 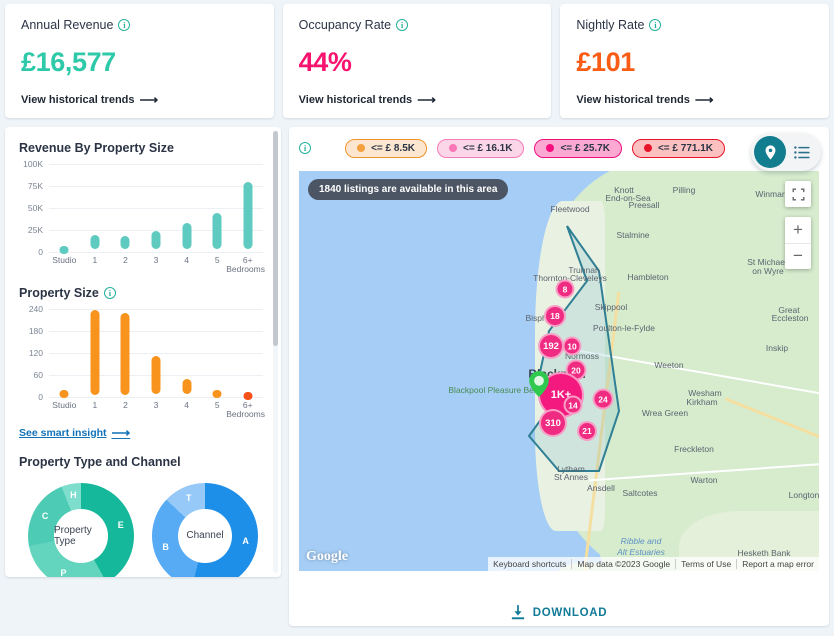 I want to click on kpi-label: Occupancy Rate, so click(x=345, y=25).